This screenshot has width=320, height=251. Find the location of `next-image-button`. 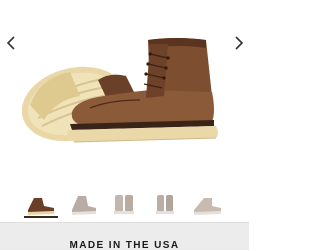

next-image-button is located at coordinates (239, 43).